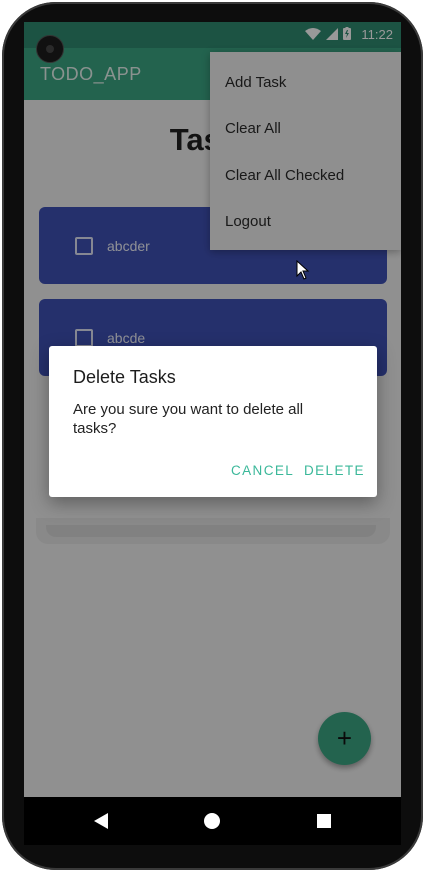 This screenshot has width=425, height=872. I want to click on navigation-bar, so click(212, 821).